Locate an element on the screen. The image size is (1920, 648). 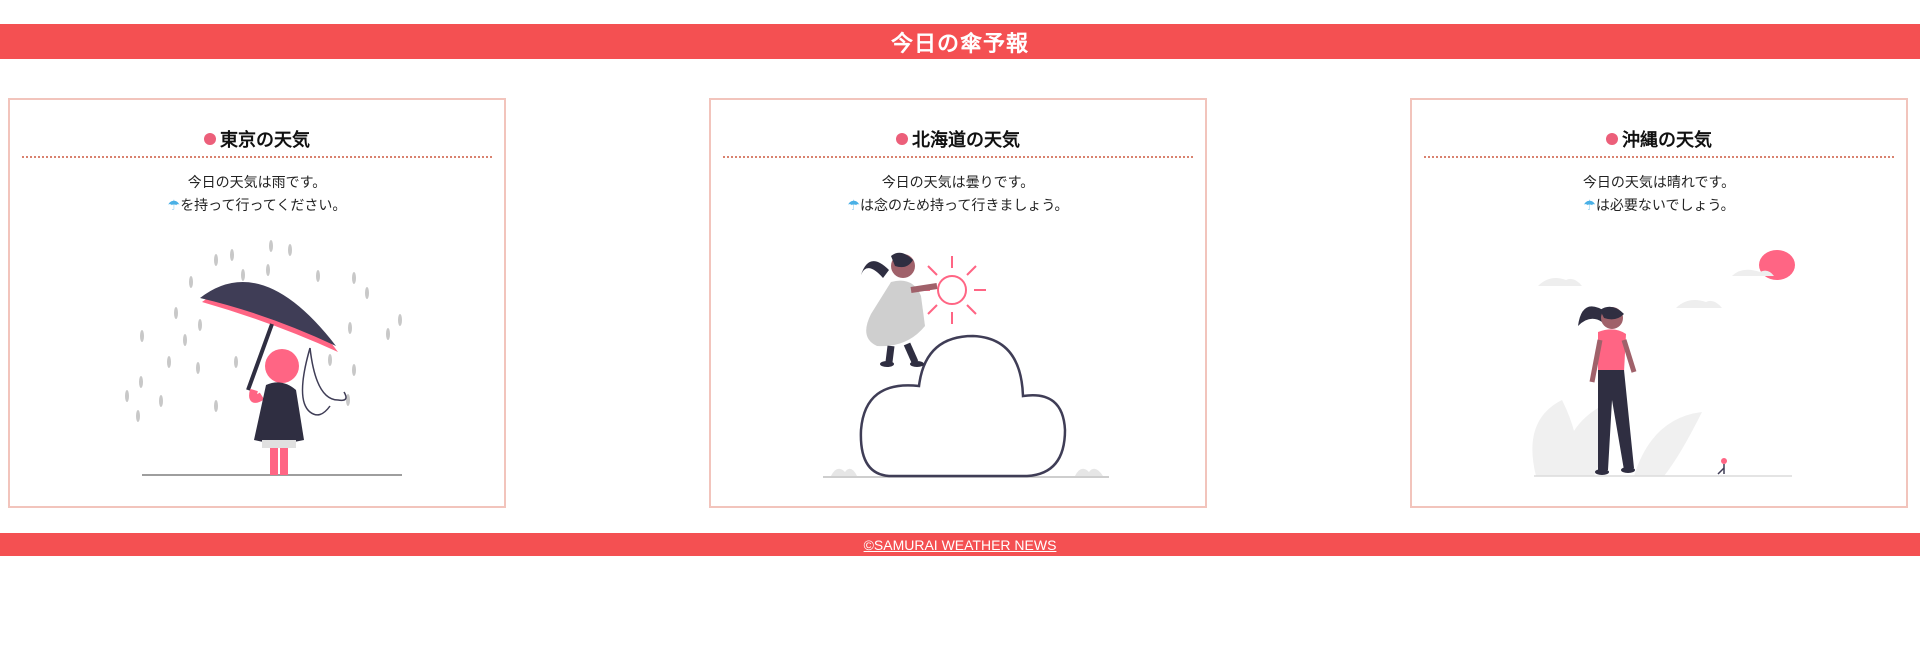
cloud-illustration-icon is located at coordinates (966, 365).